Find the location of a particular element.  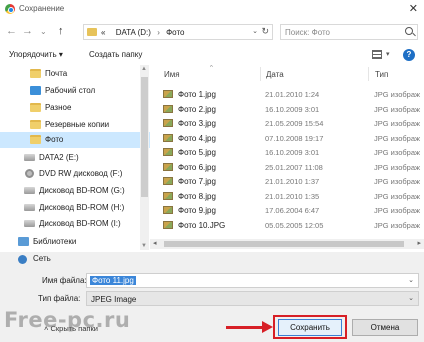

file-date: 07.10.2008 19:17 is located at coordinates (294, 138).